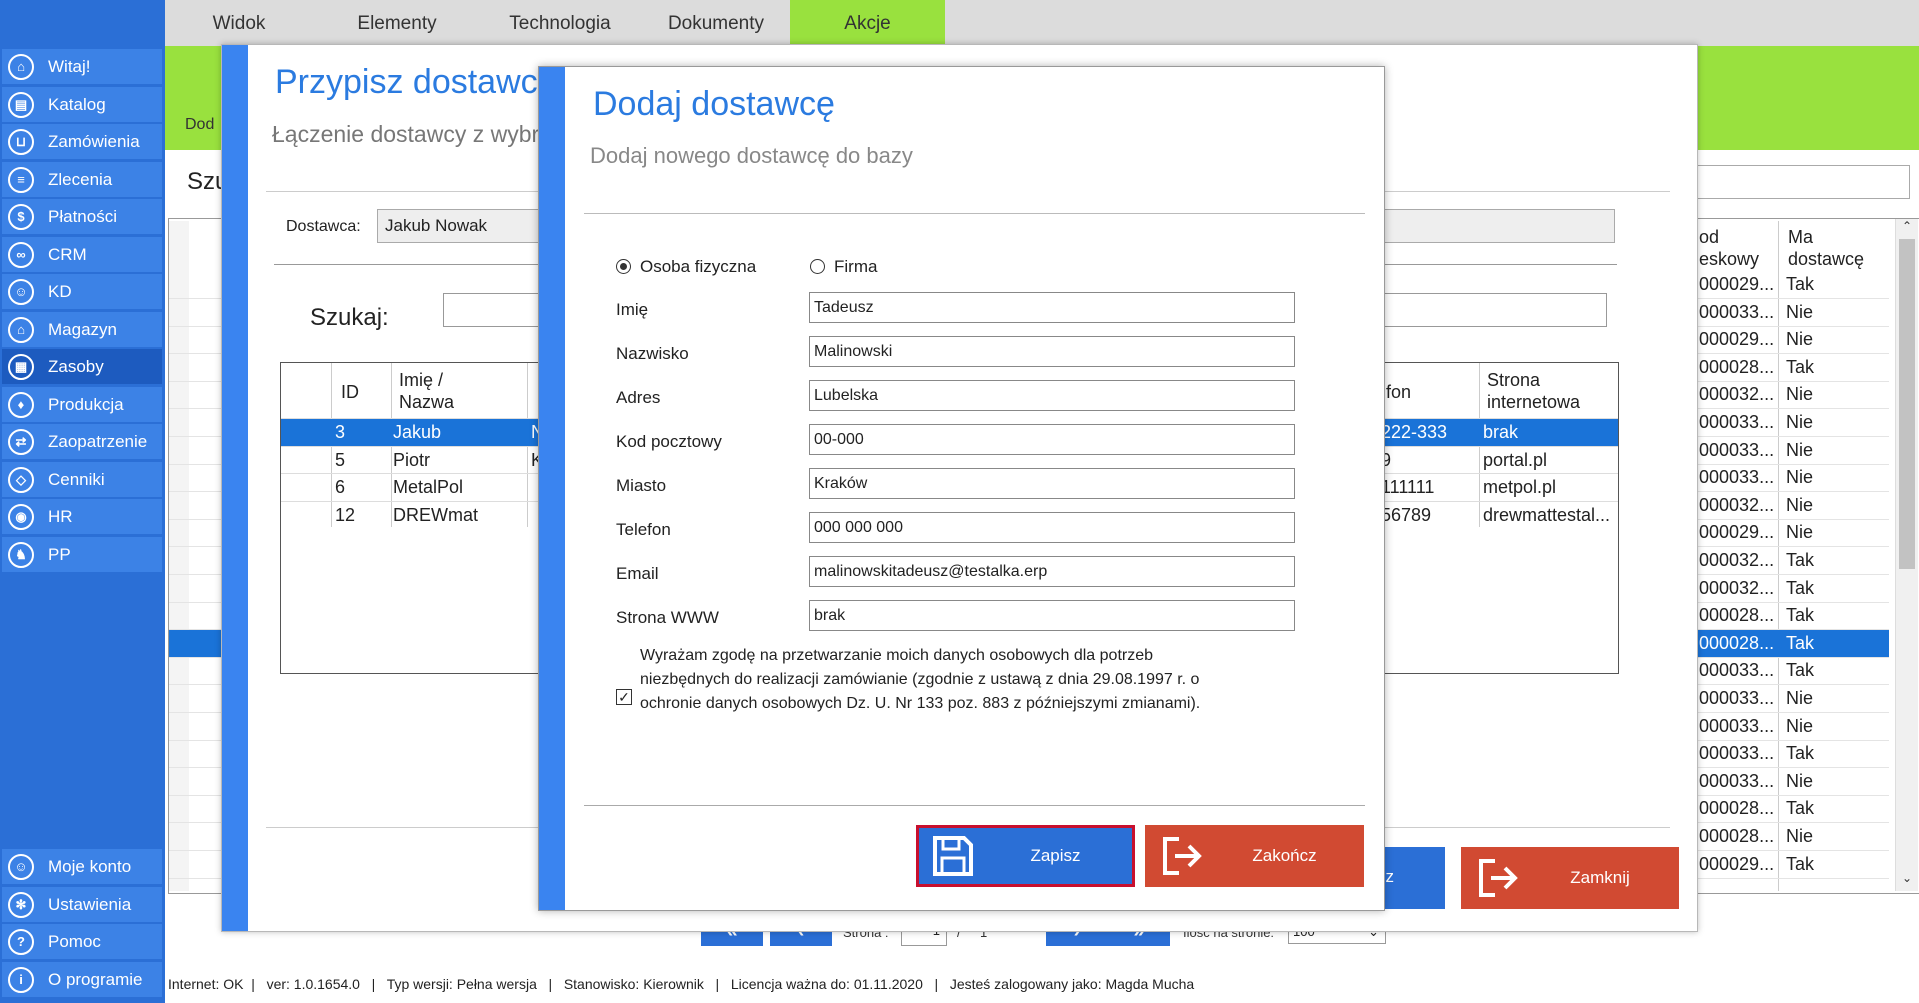 Image resolution: width=1919 pixels, height=1003 pixels. Describe the element at coordinates (1052, 615) in the screenshot. I see `www-input: brak` at that location.